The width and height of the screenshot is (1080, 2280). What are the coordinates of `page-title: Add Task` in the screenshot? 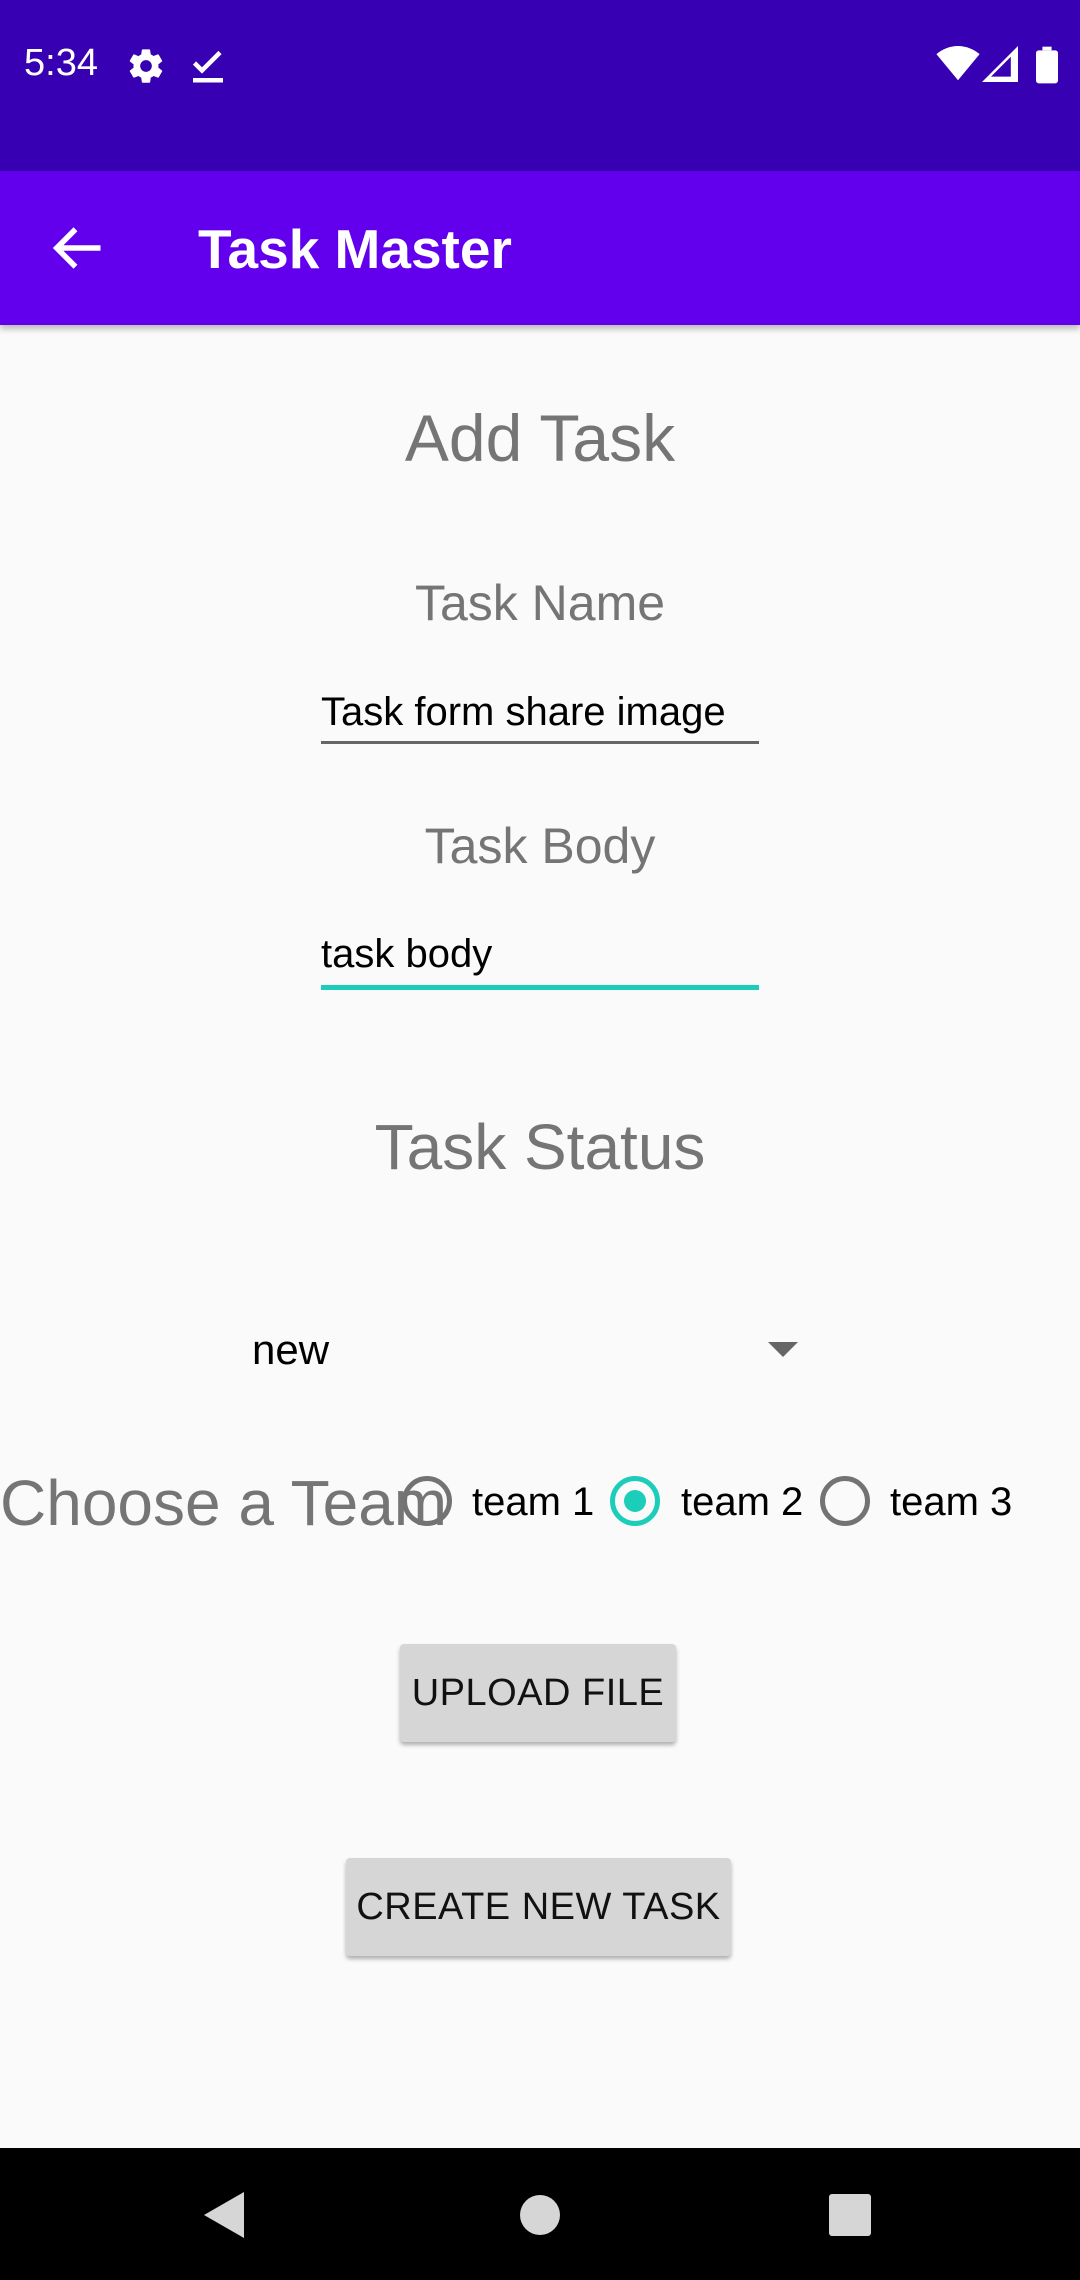 It's located at (540, 438).